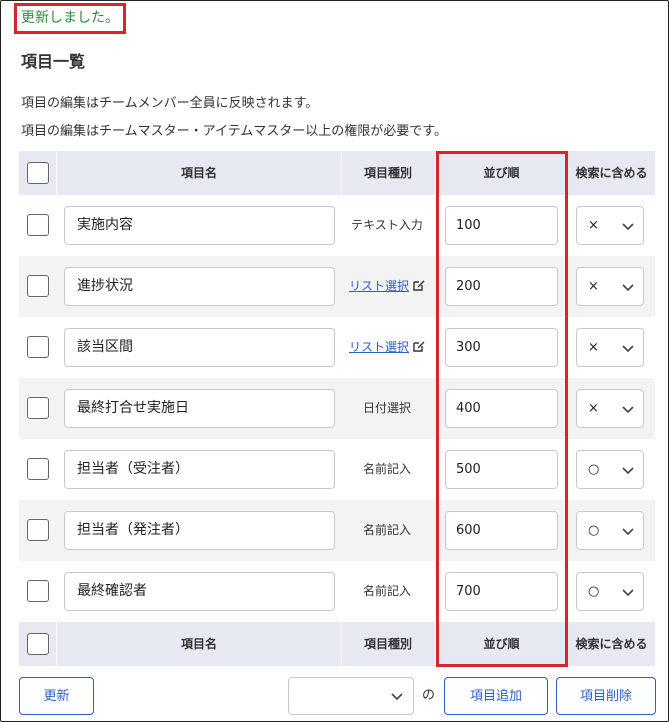  I want to click on item-name-input: 実施内容, so click(199, 225).